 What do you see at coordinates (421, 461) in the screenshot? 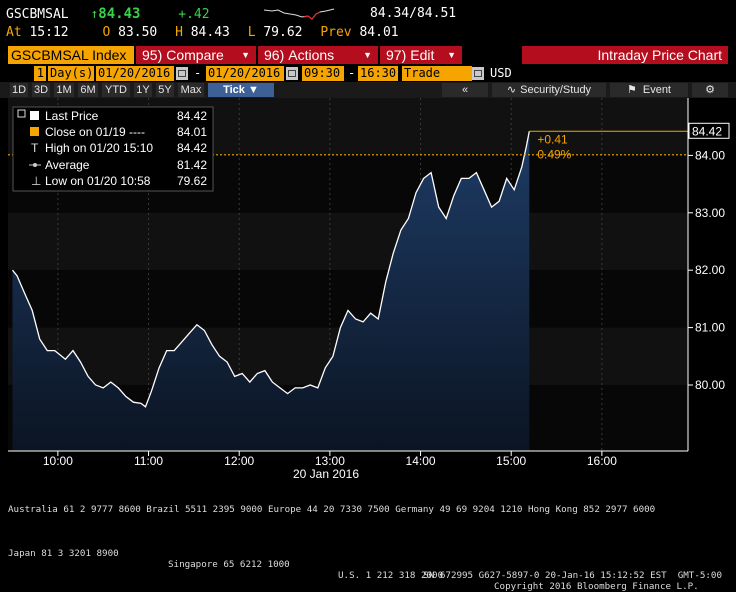
I see `x-tick-label: 14:00` at bounding box center [421, 461].